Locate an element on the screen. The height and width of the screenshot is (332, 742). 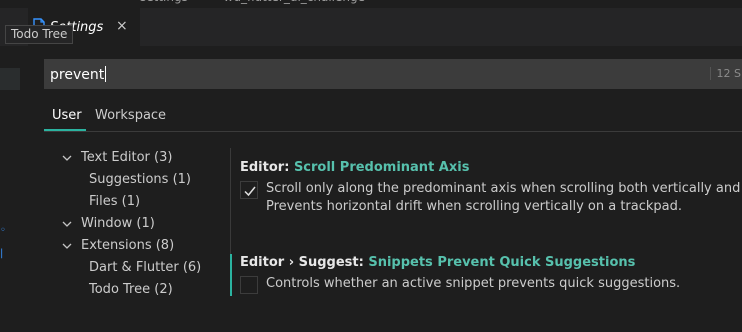
tree-item-label: Window (1) is located at coordinates (118, 223).